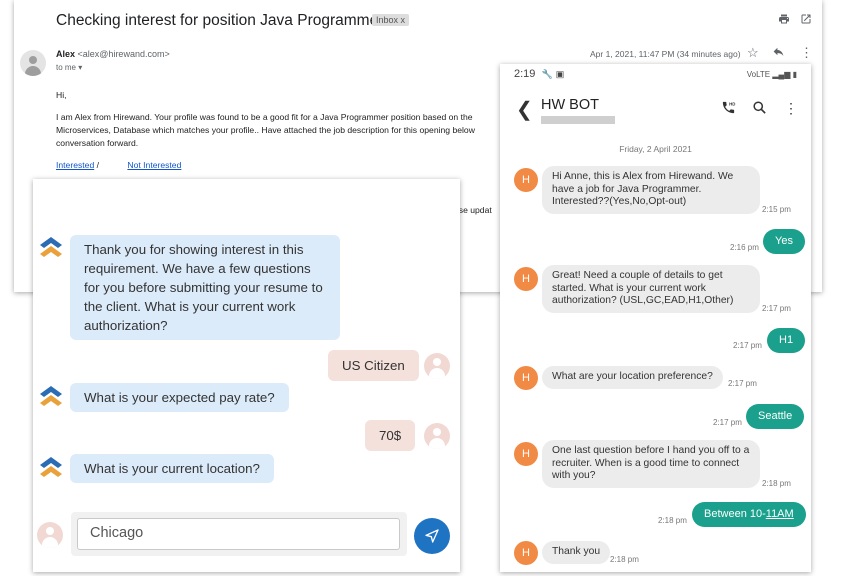 The height and width of the screenshot is (576, 864). I want to click on sender-avatar, so click(33, 63).